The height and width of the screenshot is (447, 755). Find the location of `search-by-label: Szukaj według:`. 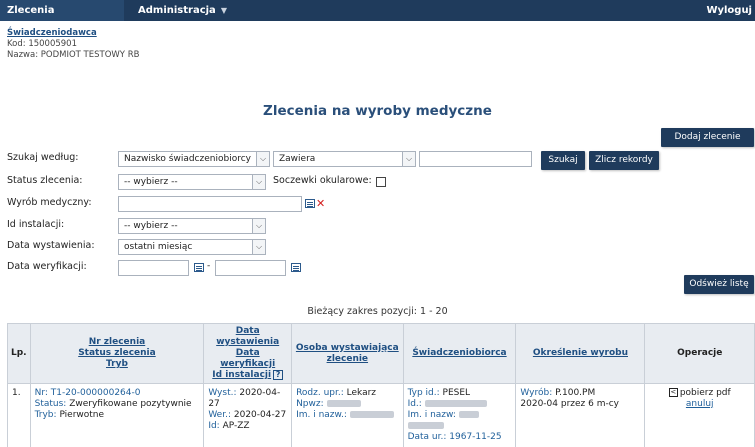

search-by-label: Szukaj według: is located at coordinates (42, 157).